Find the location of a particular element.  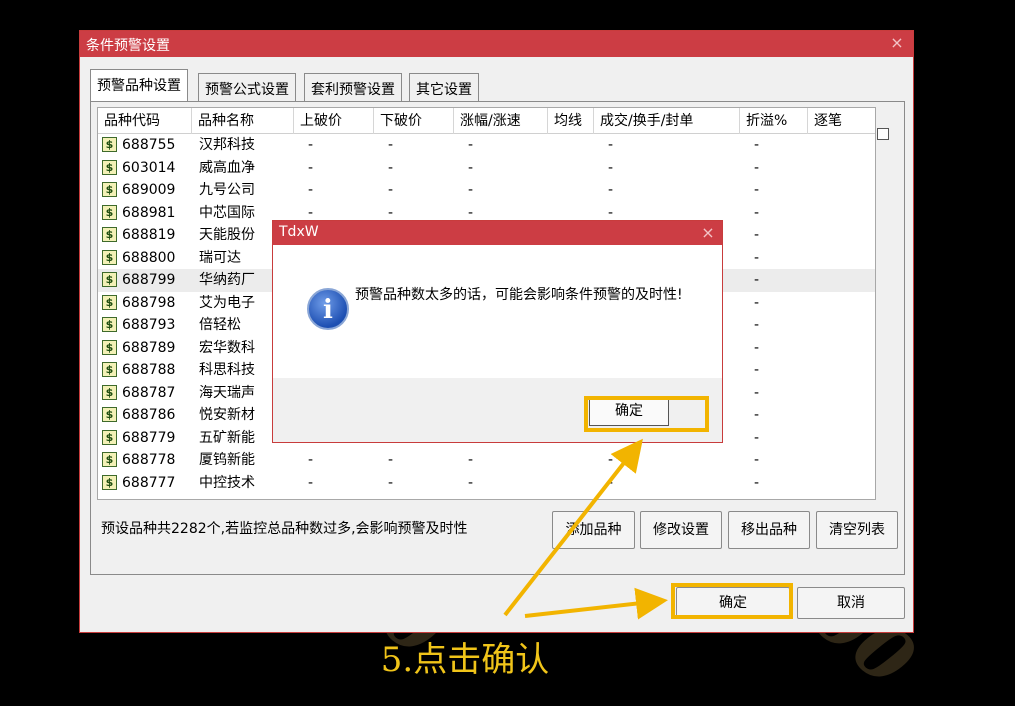

dialog-title: TdxW is located at coordinates (299, 232).